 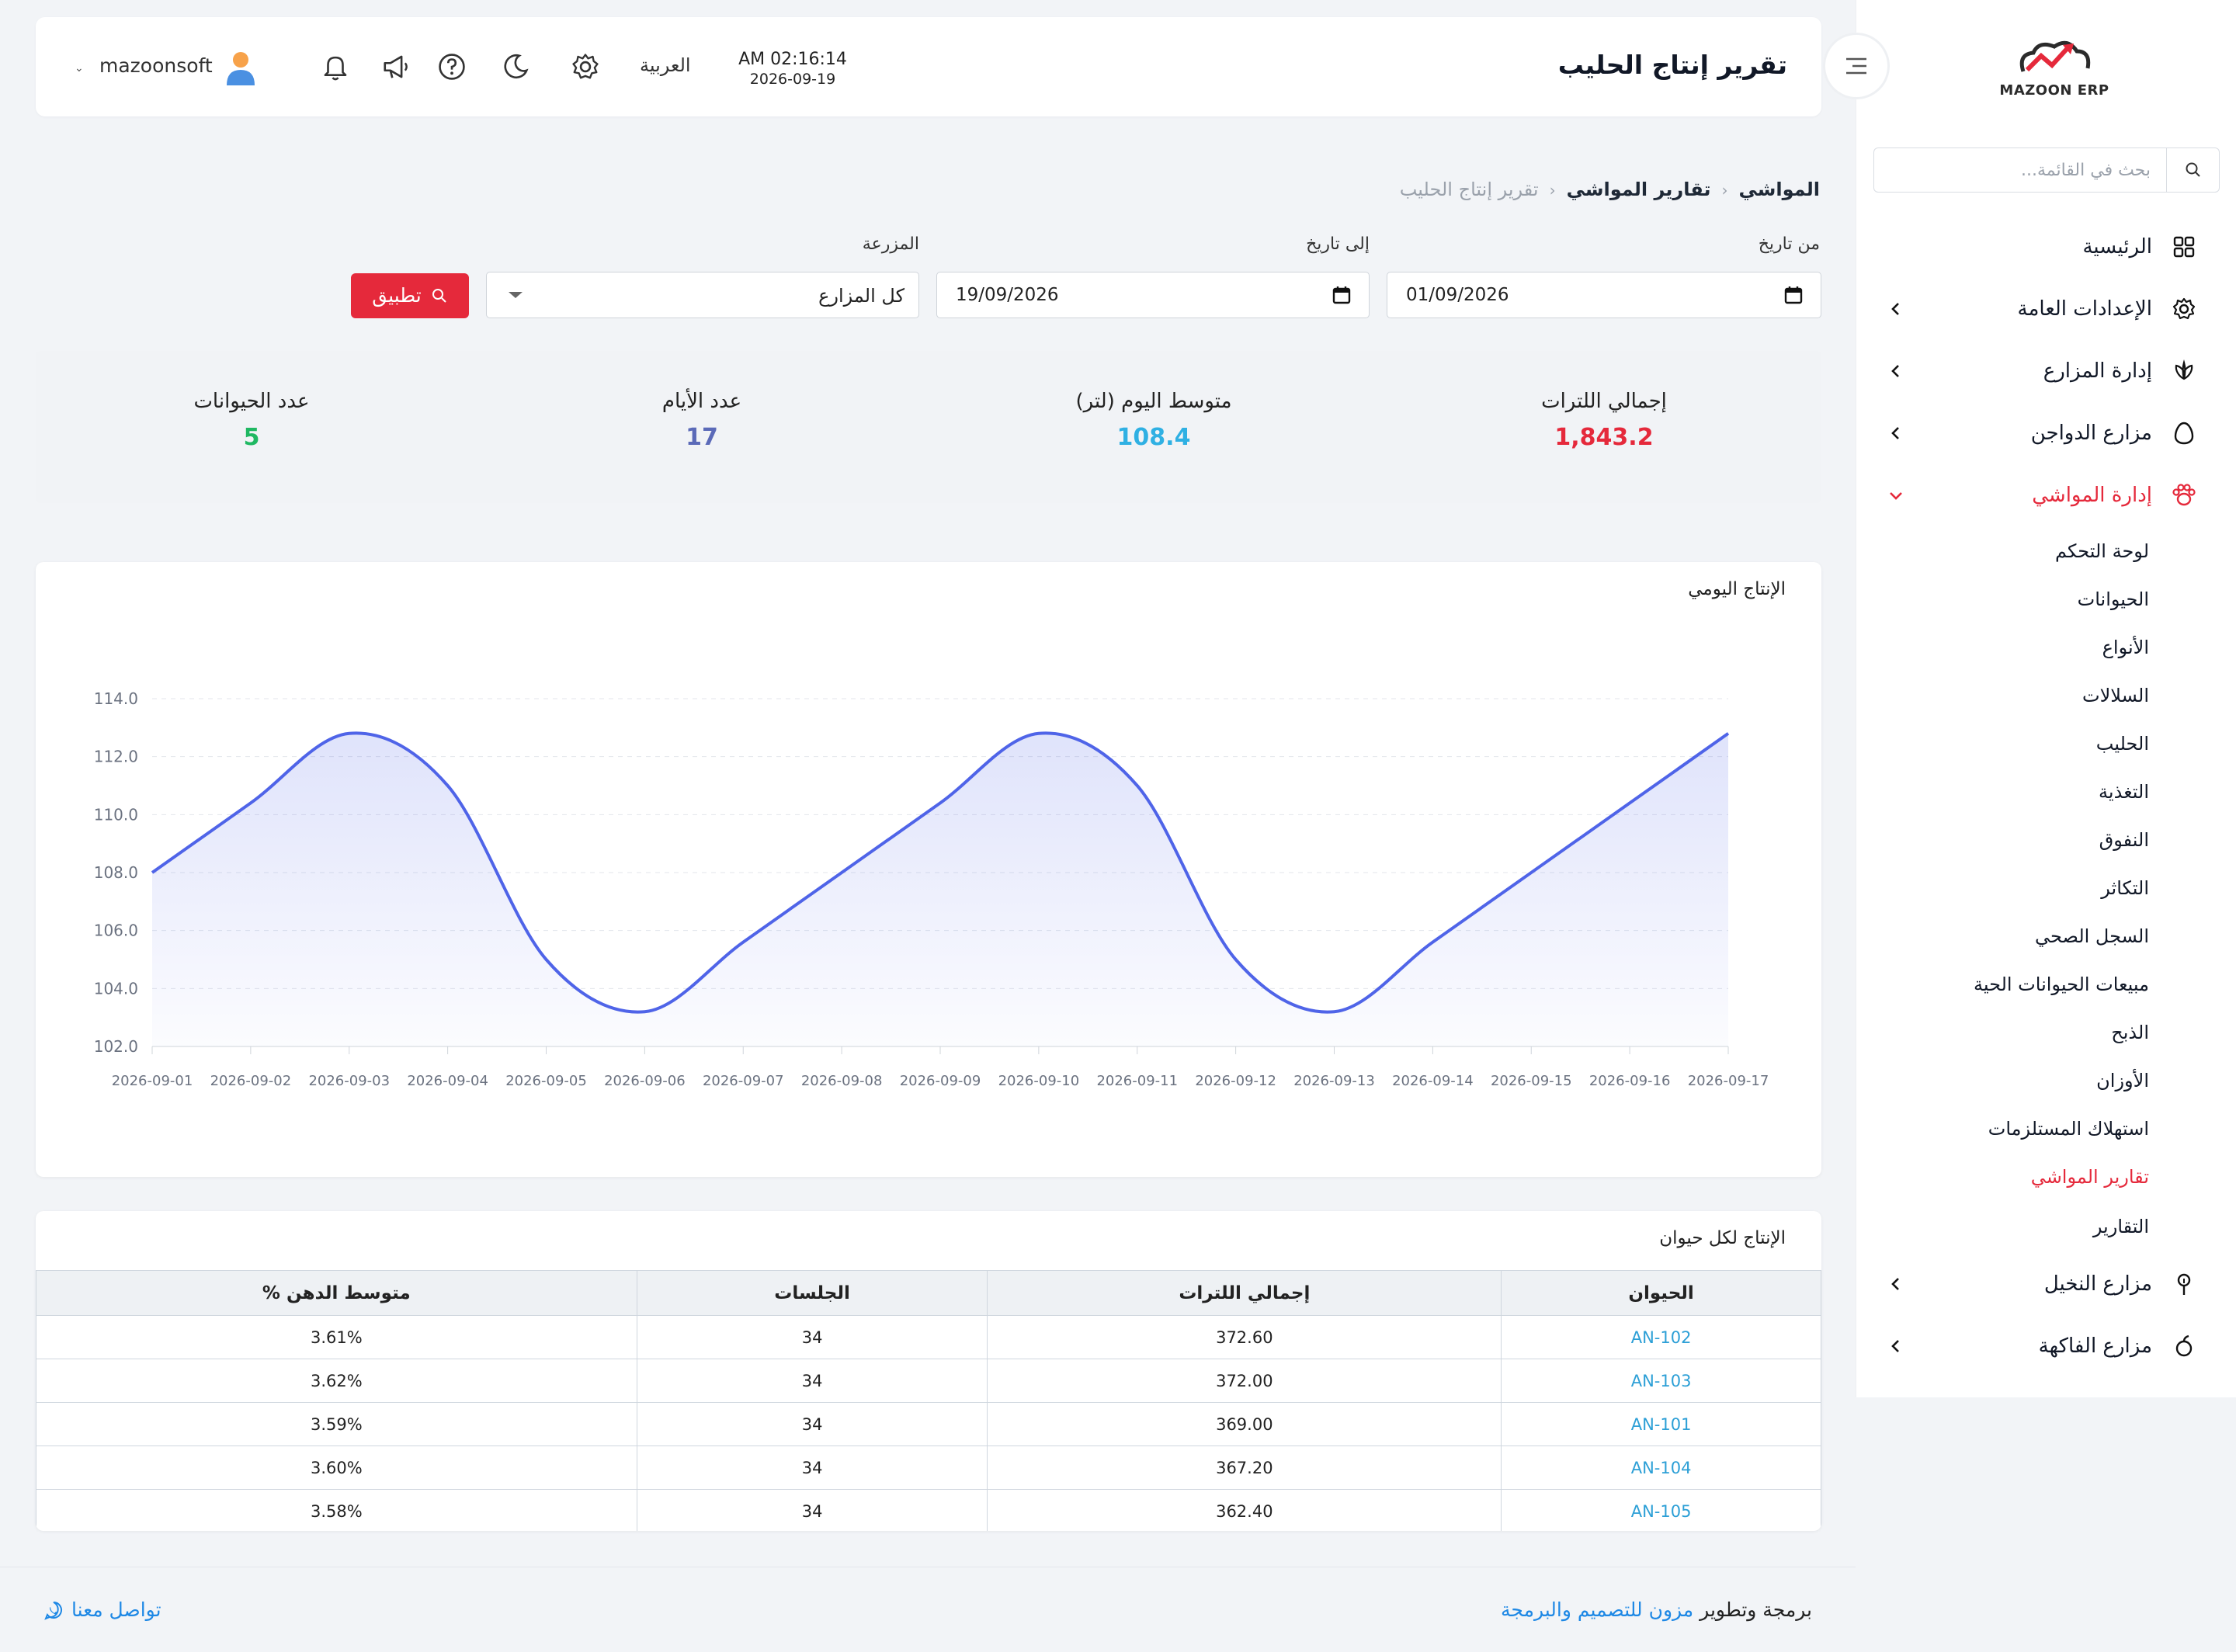 I want to click on subnav-slaughter: الذبح, so click(x=2130, y=1032).